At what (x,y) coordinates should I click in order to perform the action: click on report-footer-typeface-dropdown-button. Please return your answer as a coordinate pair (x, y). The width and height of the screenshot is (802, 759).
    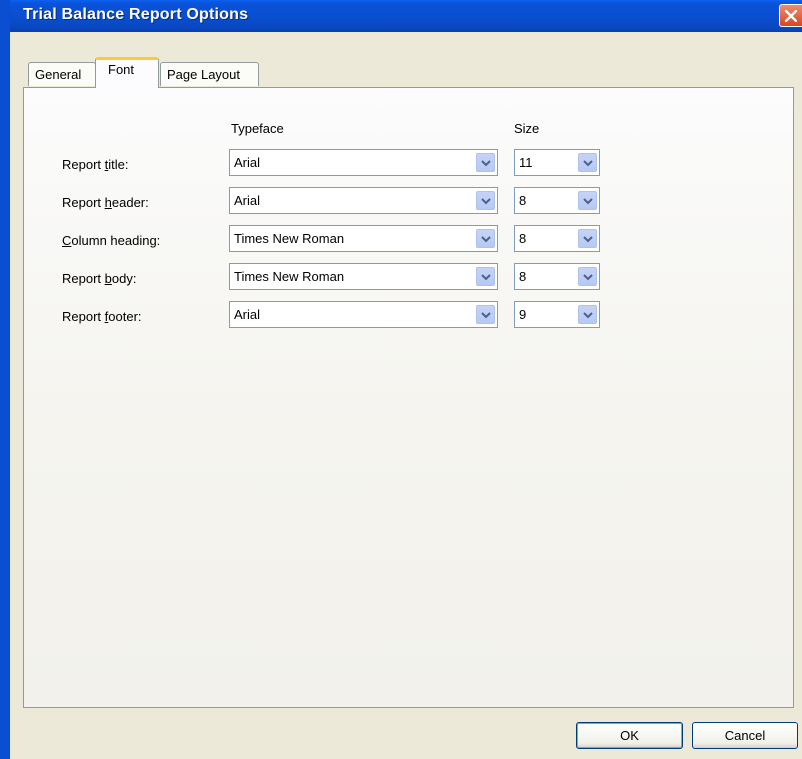
    Looking at the image, I should click on (485, 314).